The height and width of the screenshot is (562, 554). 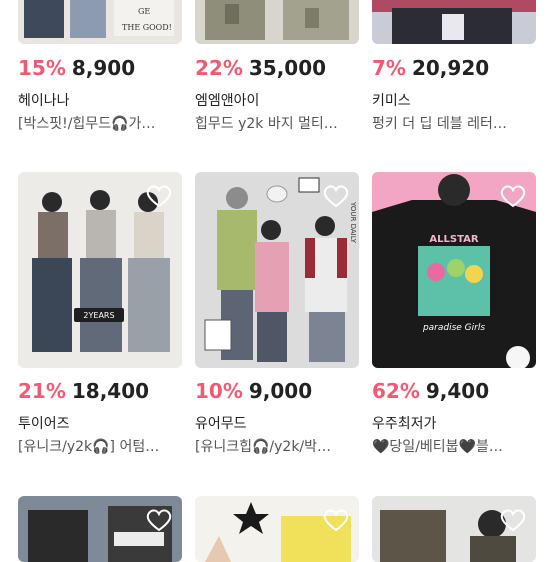 What do you see at coordinates (44, 423) in the screenshot?
I see `shop-name: 투이어즈` at bounding box center [44, 423].